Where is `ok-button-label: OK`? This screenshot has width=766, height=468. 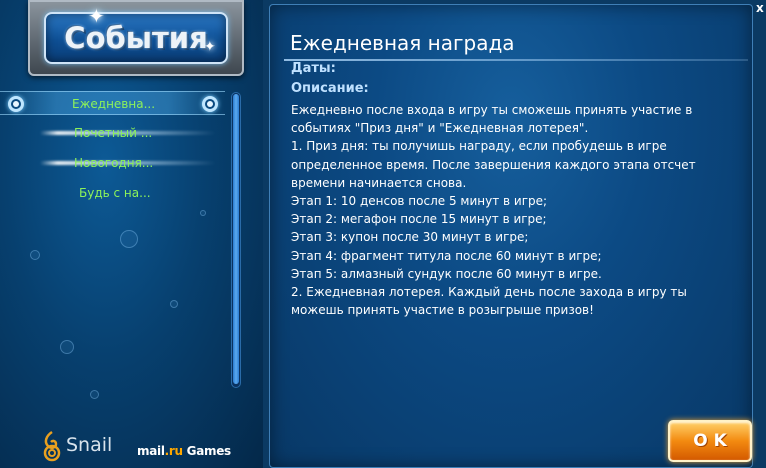
ok-button-label: OK is located at coordinates (713, 441).